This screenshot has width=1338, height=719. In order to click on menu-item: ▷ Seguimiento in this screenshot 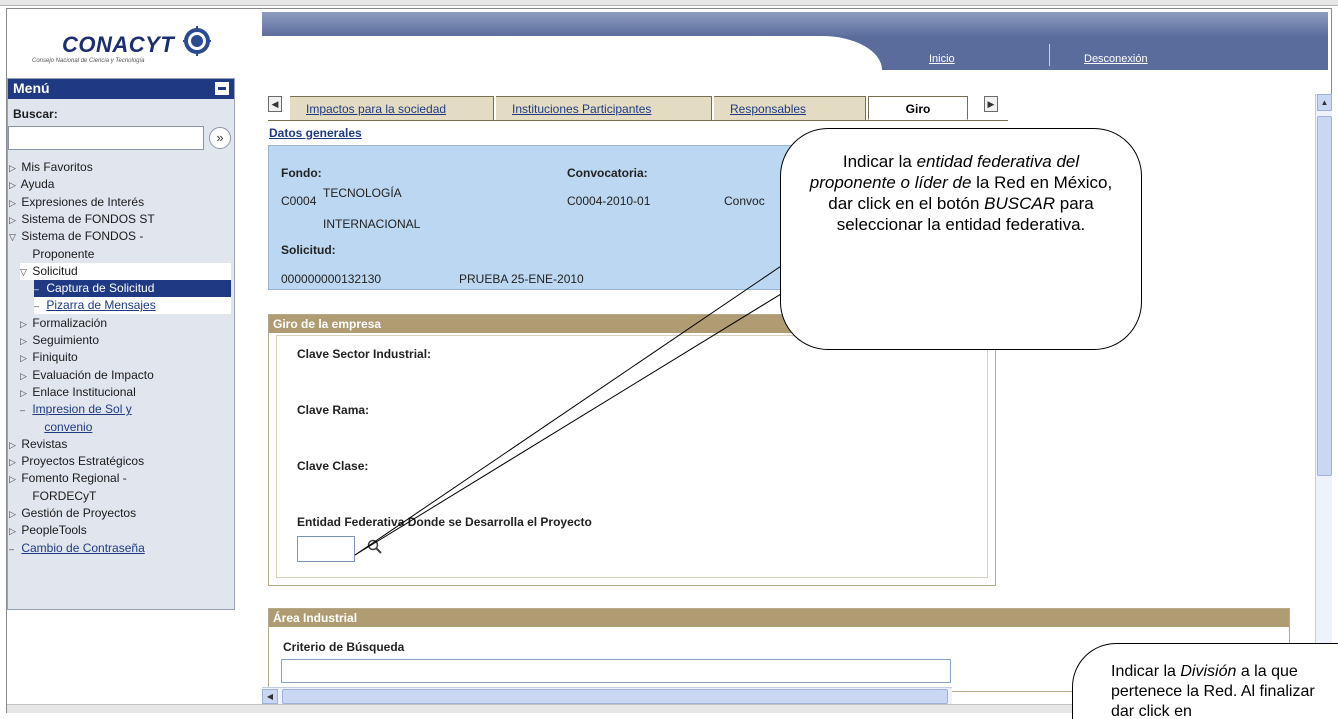, I will do `click(125, 340)`.